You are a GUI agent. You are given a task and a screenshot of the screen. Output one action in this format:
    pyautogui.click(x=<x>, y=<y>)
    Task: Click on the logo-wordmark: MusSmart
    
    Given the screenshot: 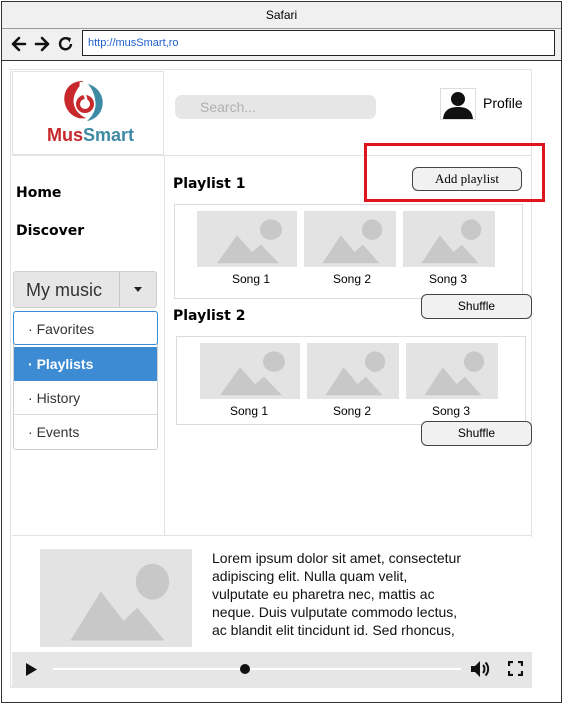 What is the action you would take?
    pyautogui.click(x=91, y=135)
    